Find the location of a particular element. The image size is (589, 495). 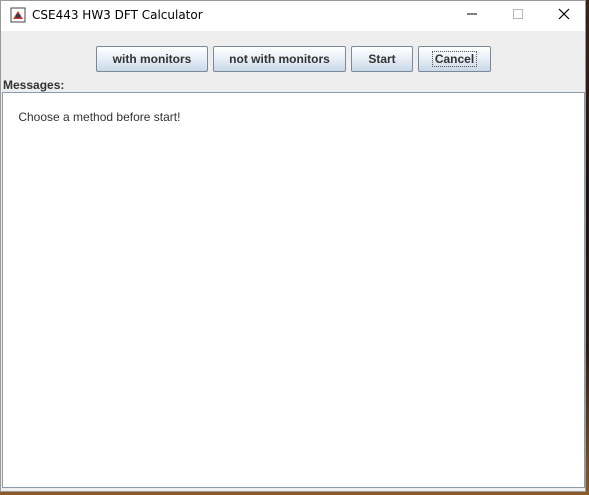

cancel-label: Cancel is located at coordinates (454, 59).